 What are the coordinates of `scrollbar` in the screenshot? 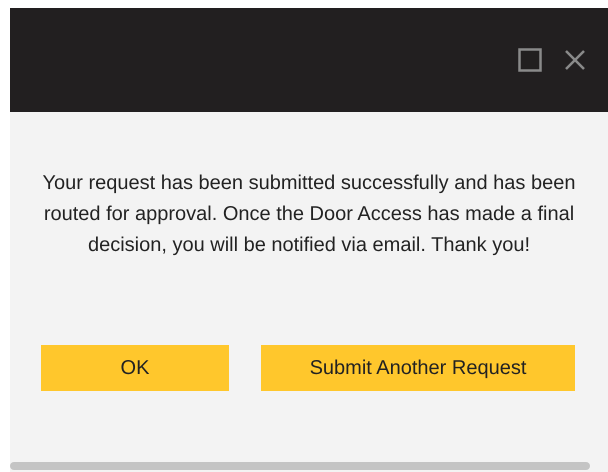 It's located at (300, 466).